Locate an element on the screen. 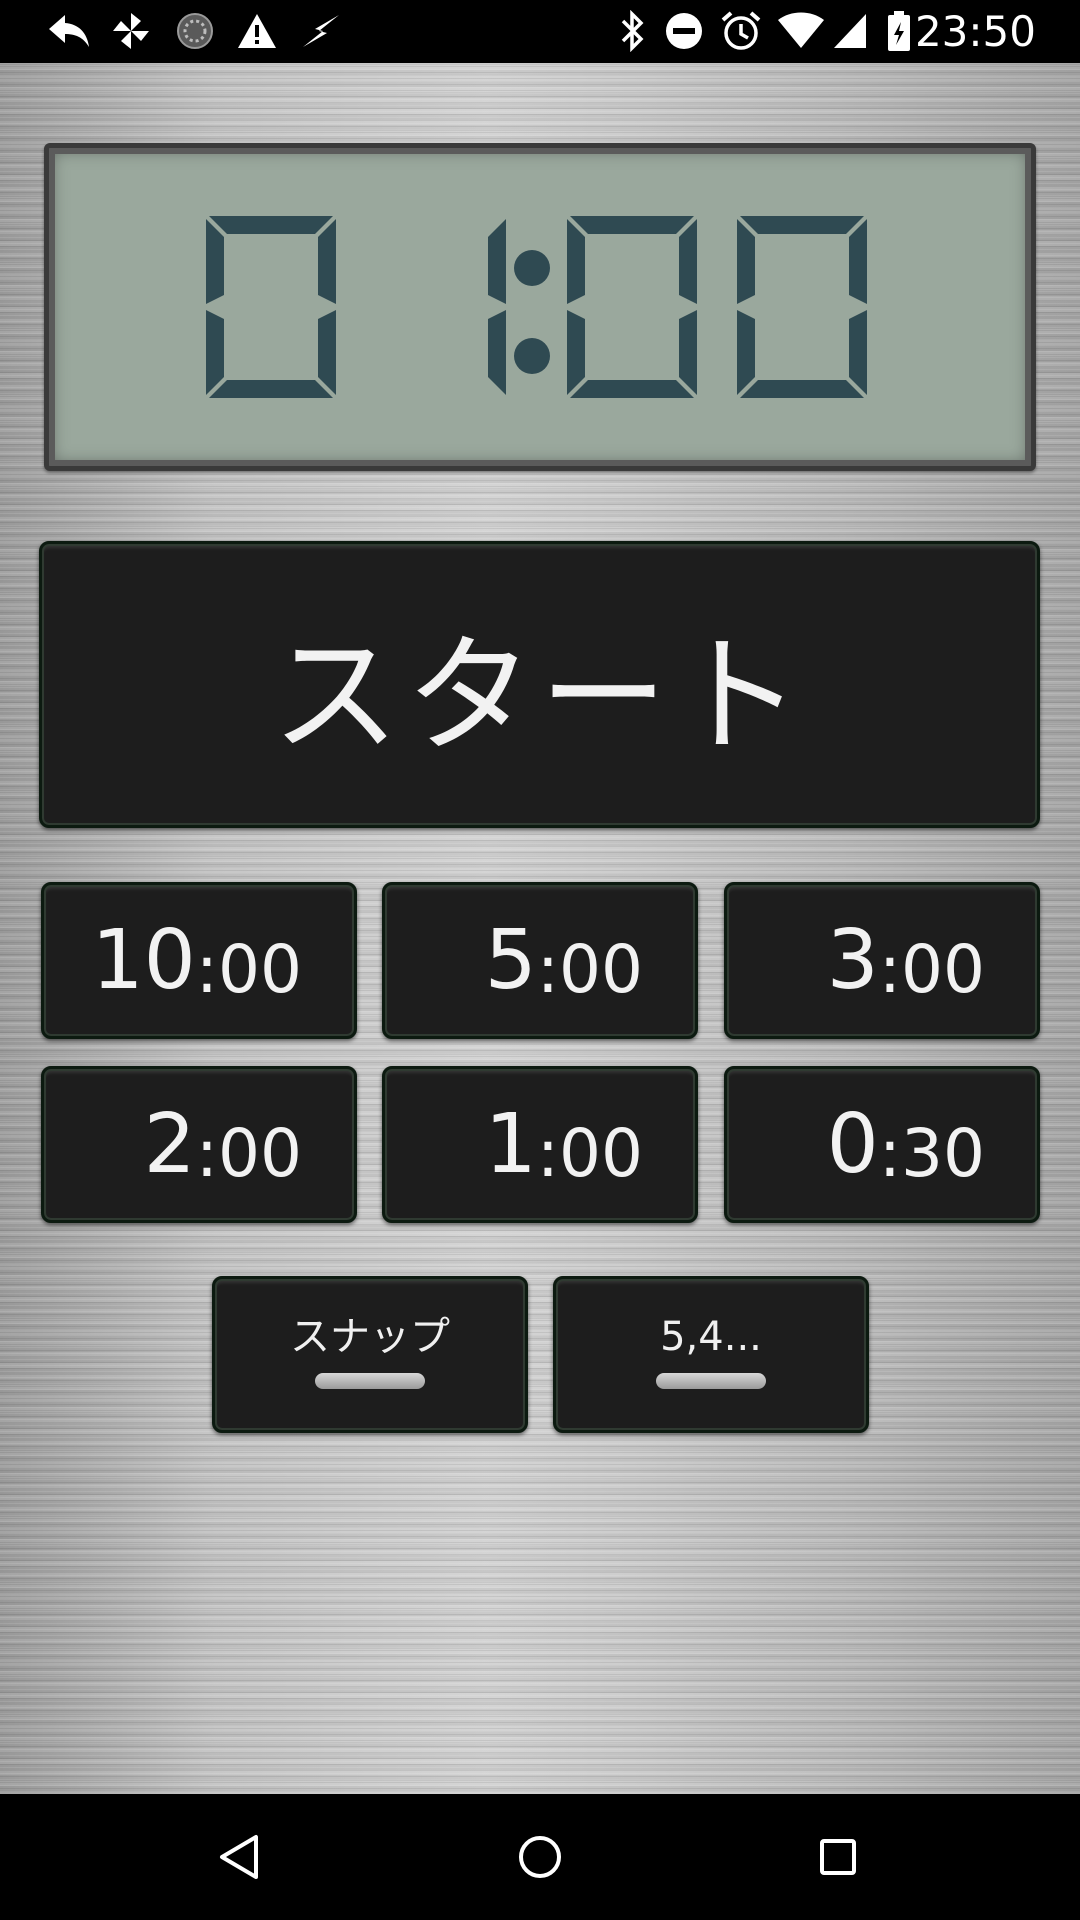 This screenshot has width=1080, height=1920. preset-10min-button: 10:00 is located at coordinates (199, 960).